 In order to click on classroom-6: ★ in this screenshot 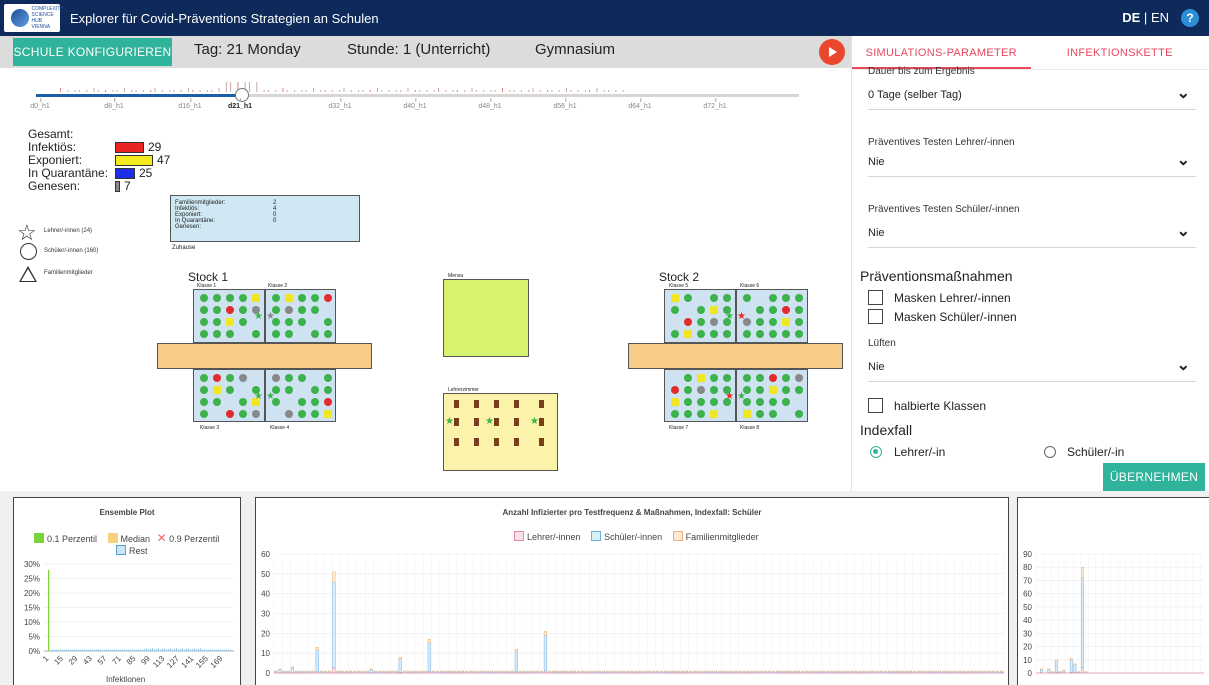, I will do `click(772, 316)`.